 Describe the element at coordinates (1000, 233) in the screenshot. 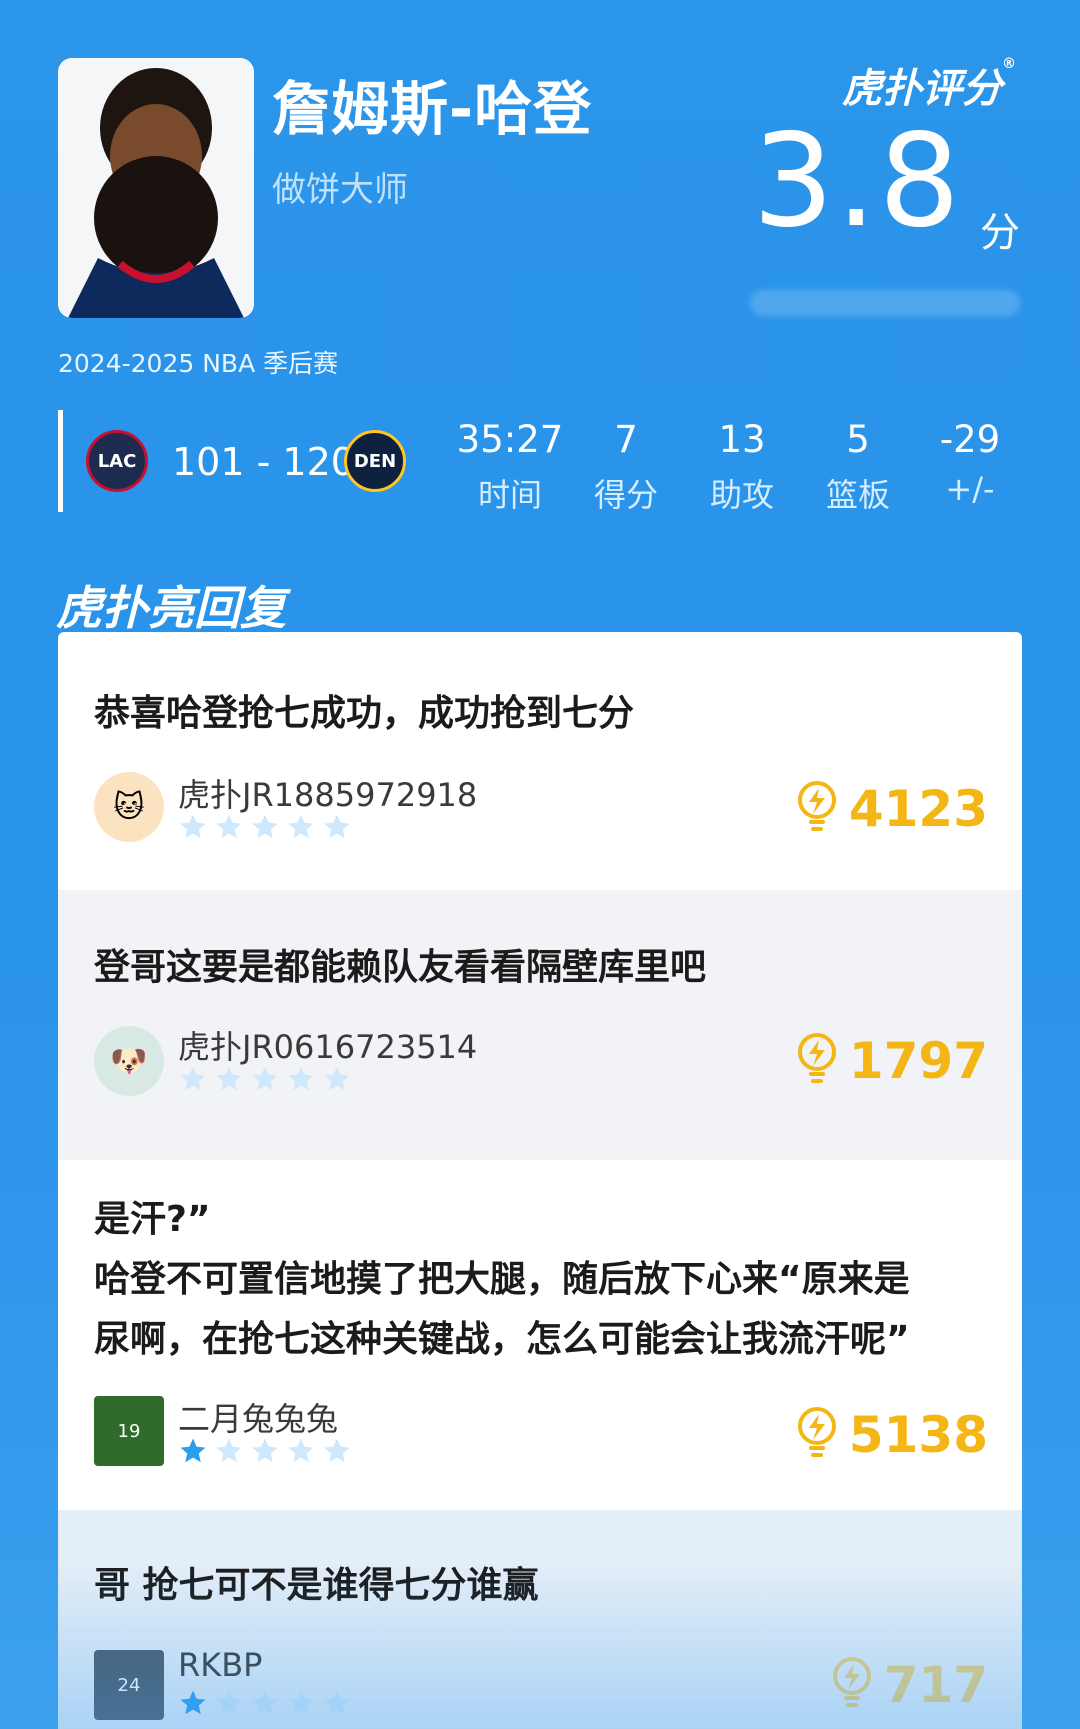

I see `rating-unit: 分` at that location.